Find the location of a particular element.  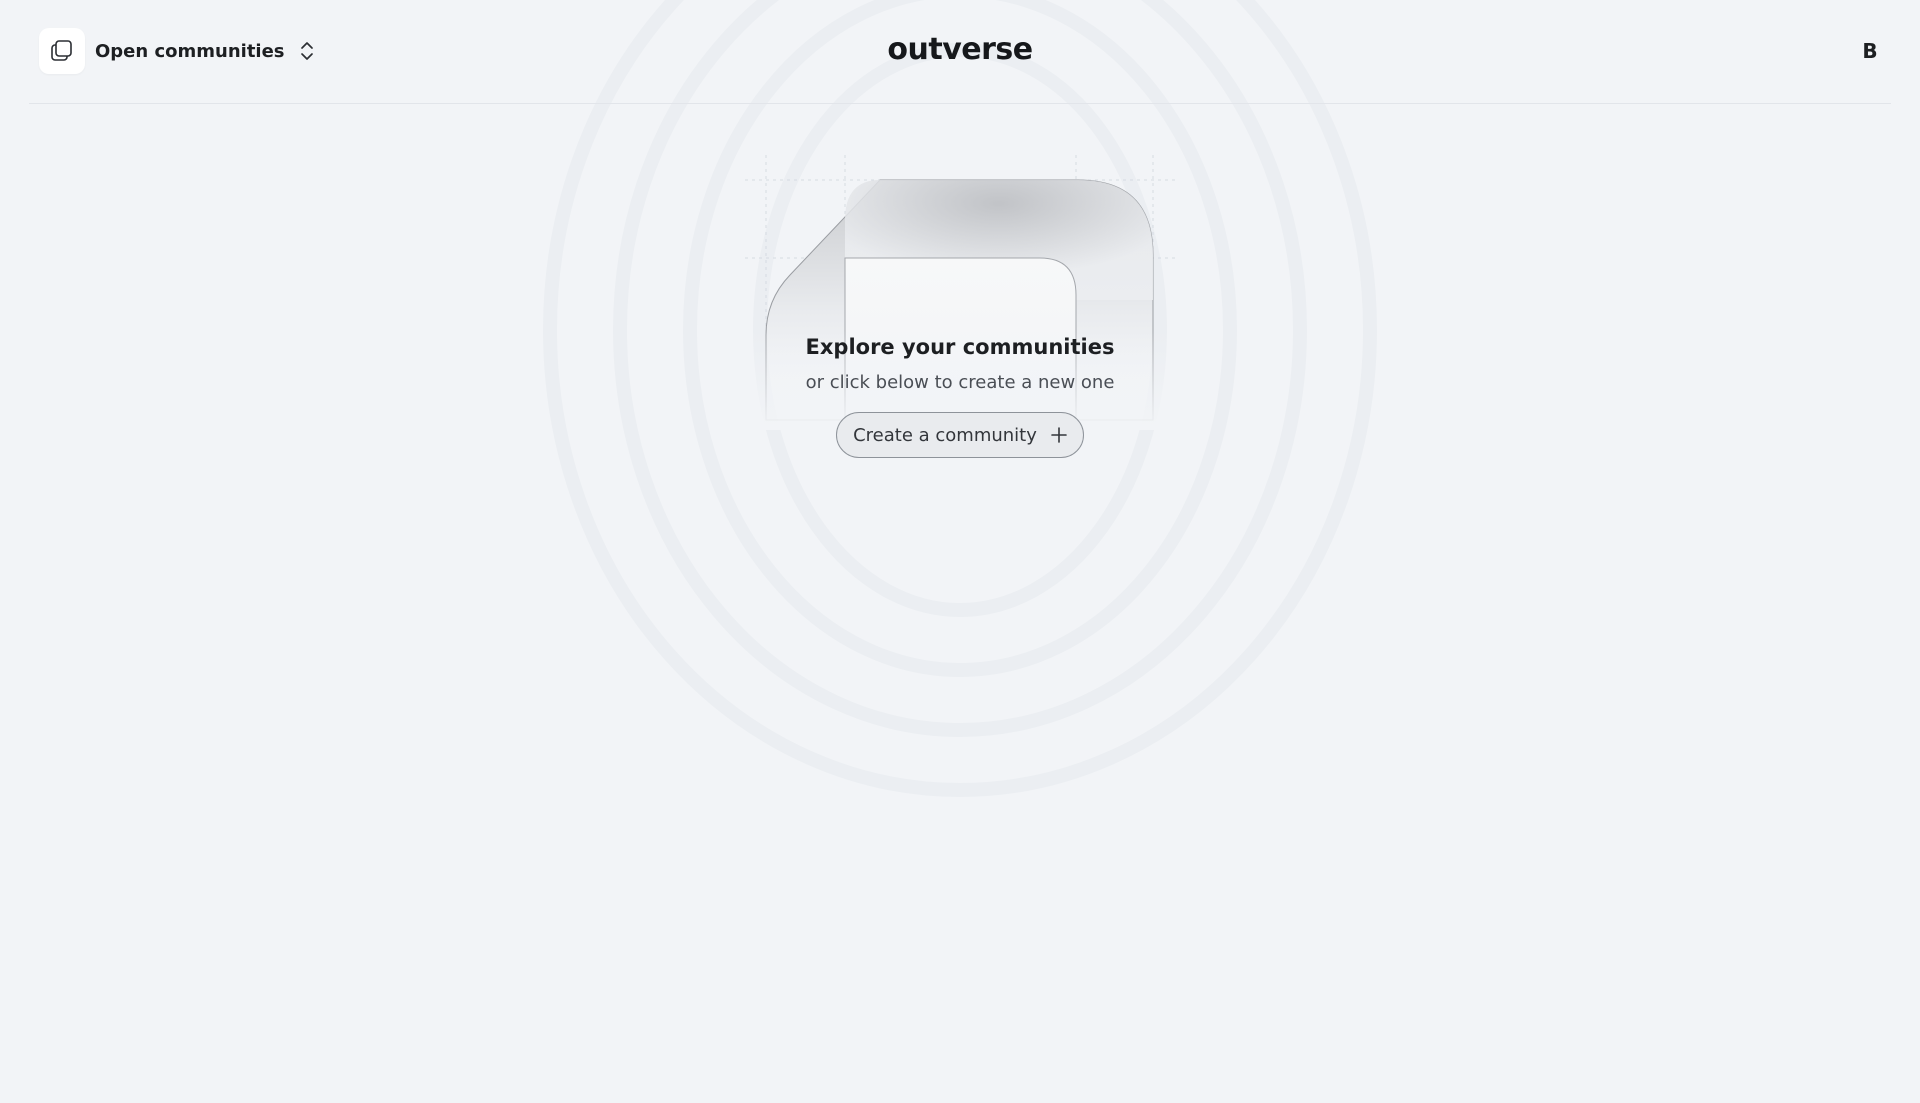

plus-icon is located at coordinates (1059, 435).